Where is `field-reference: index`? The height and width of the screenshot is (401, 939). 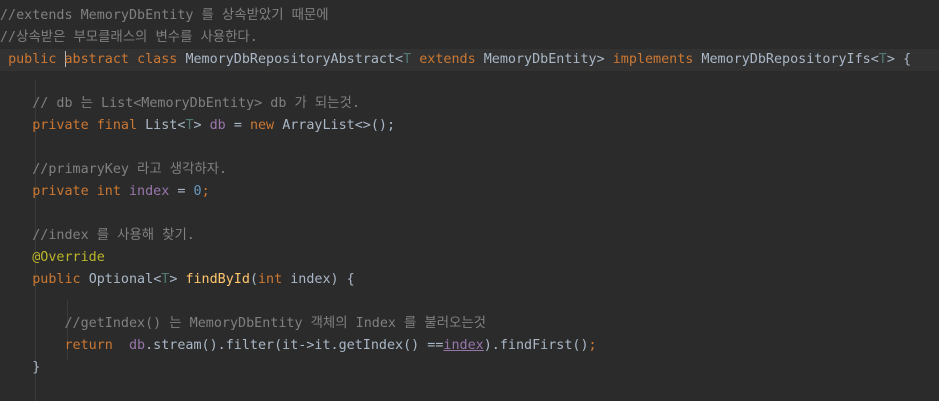
field-reference: index is located at coordinates (463, 345).